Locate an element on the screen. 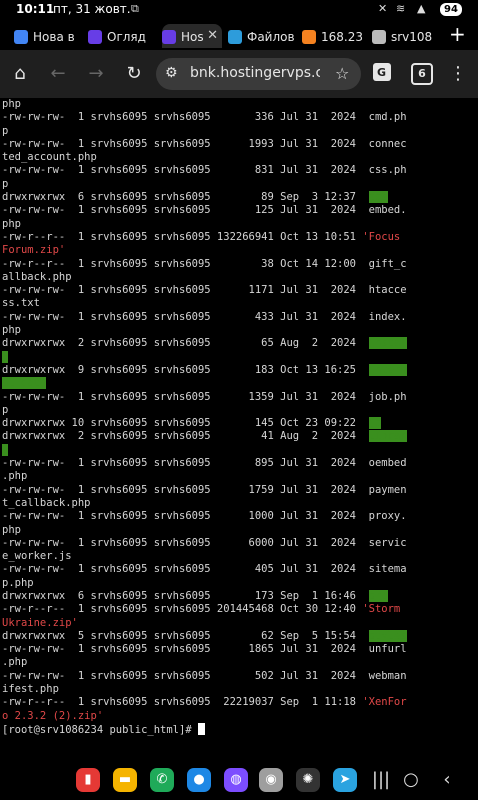 Image resolution: width=478 pixels, height=800 pixels. back-button: ← is located at coordinates (58, 74).